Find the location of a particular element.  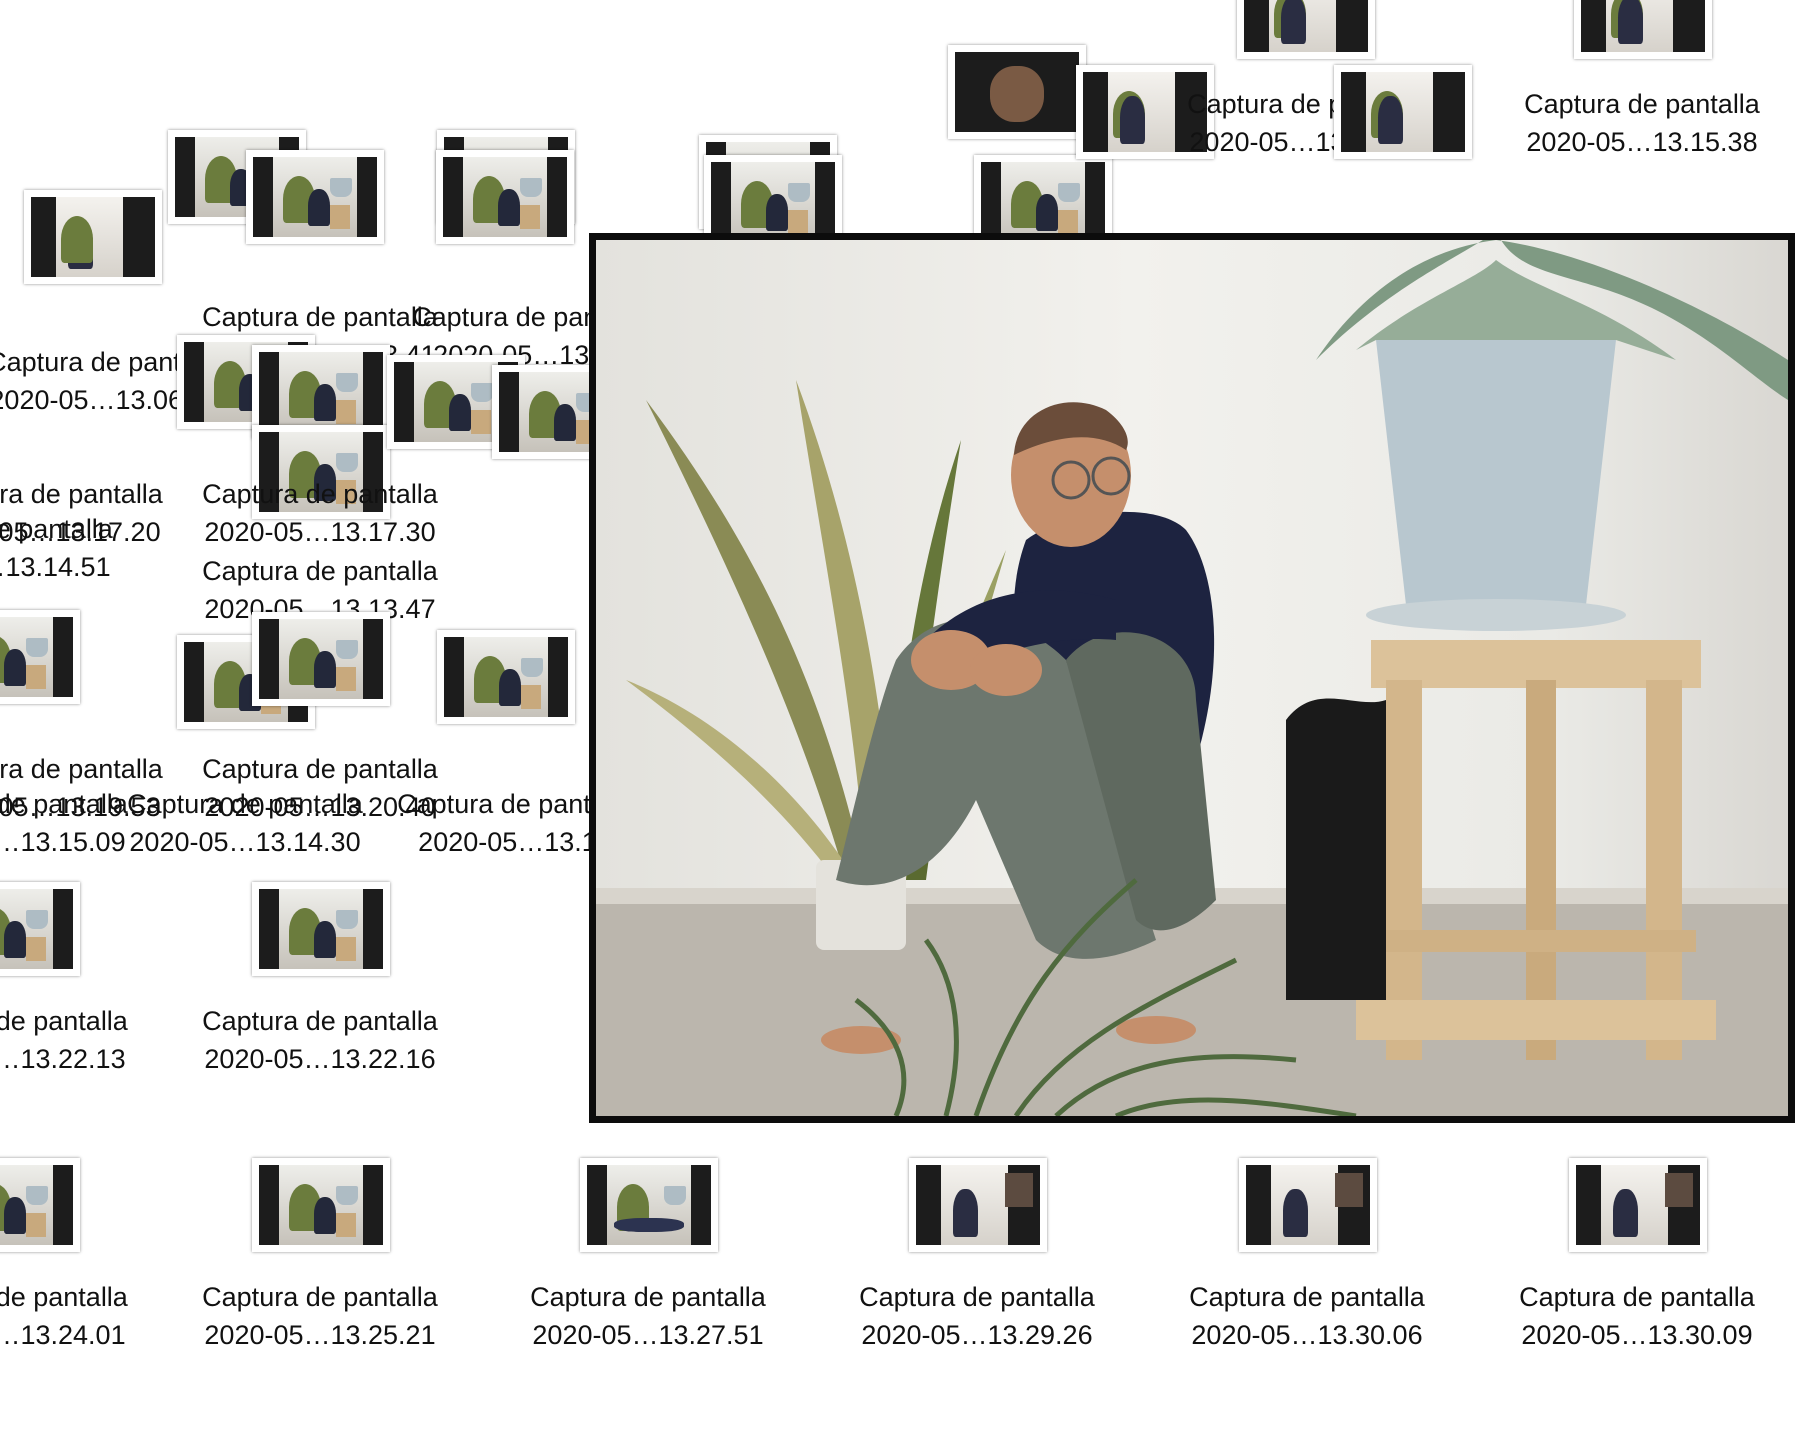

file-icon: Captura de pantalla 2020-05…13.24.01 is located at coordinates (80, 1273).